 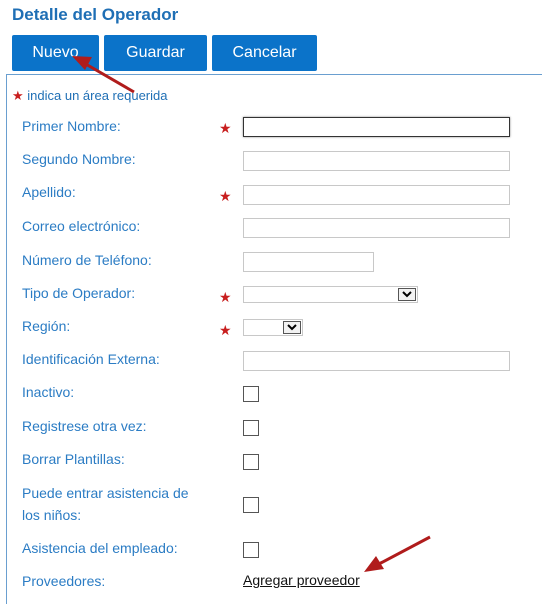 What do you see at coordinates (251, 428) in the screenshot?
I see `register-again-checkbox` at bounding box center [251, 428].